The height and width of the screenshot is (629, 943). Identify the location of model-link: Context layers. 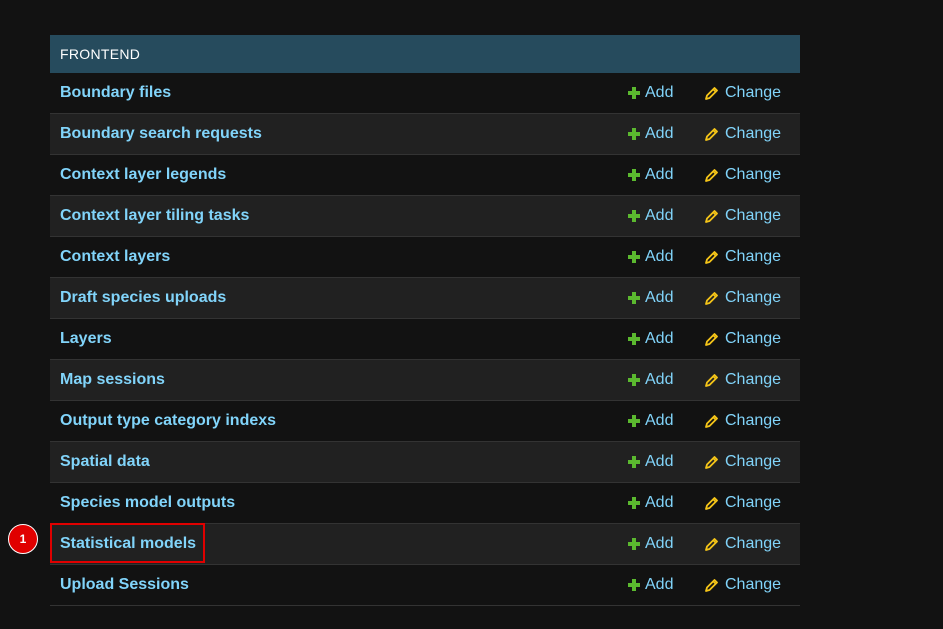
(115, 257).